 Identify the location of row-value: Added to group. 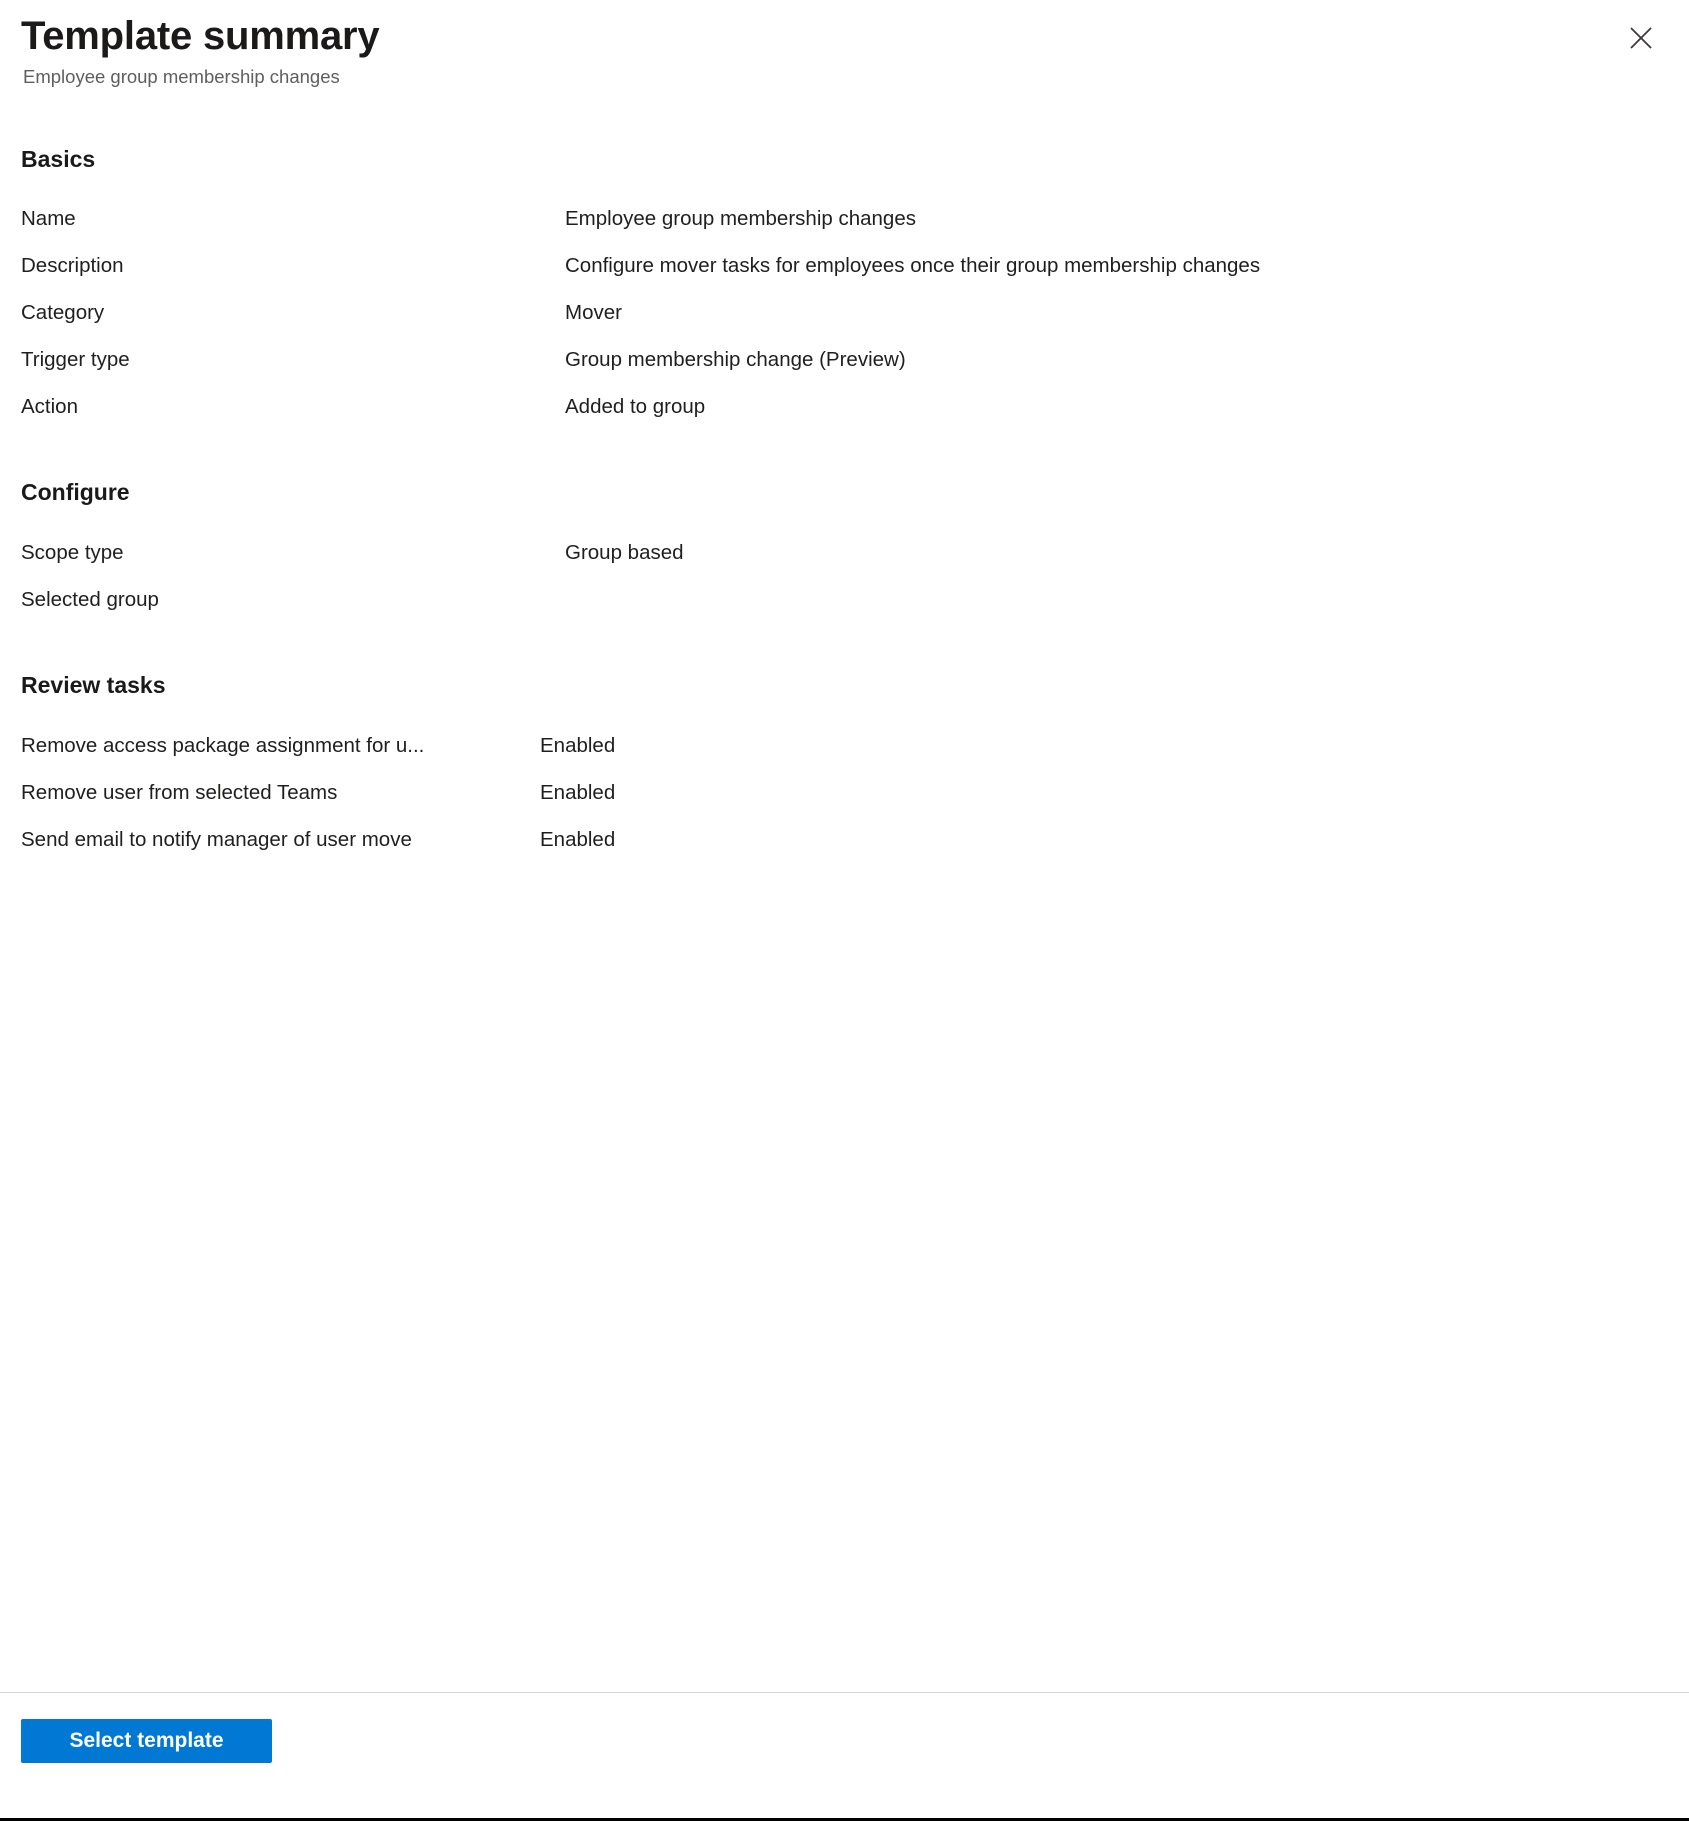
(635, 407).